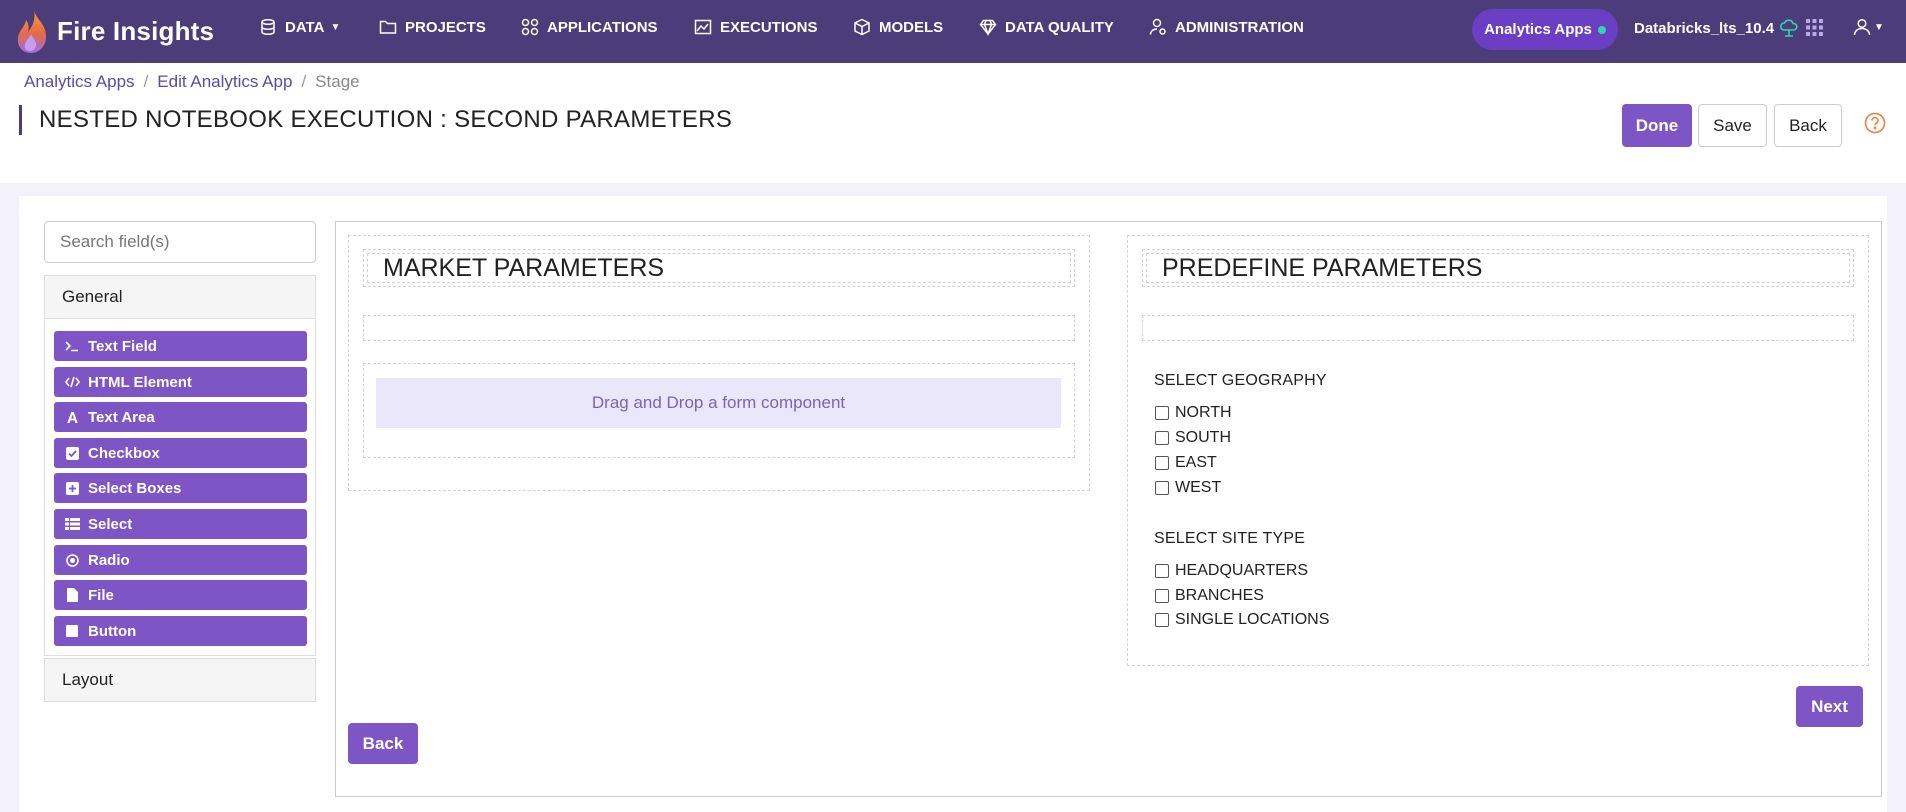 The width and height of the screenshot is (1906, 812). Describe the element at coordinates (1829, 706) in the screenshot. I see `next-button: Next` at that location.